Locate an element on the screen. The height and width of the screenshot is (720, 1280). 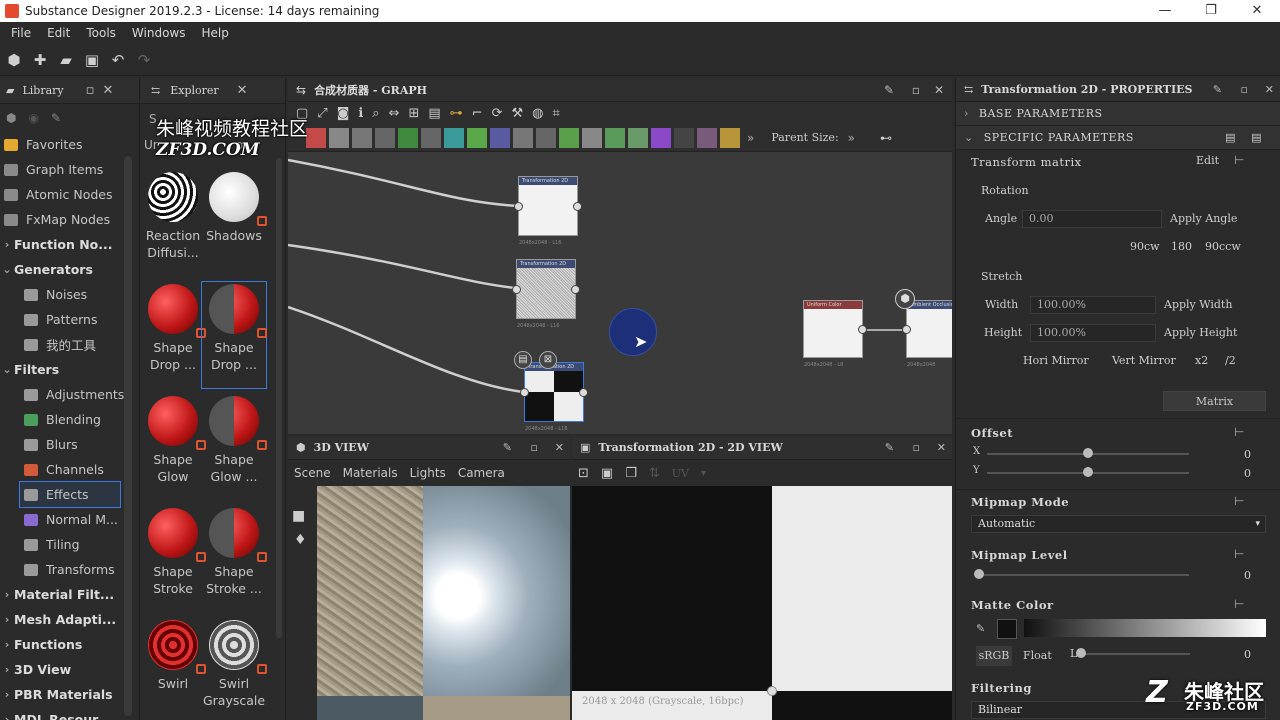
connector-icon: ⌐ is located at coordinates (477, 113).